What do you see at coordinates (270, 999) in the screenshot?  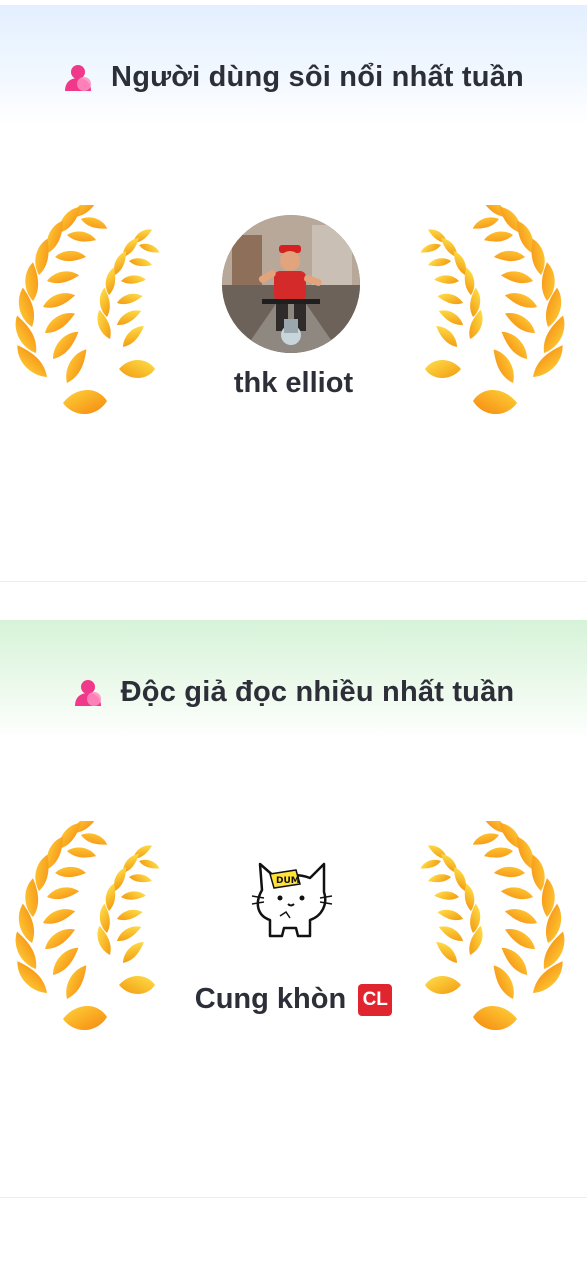 I see `winner-username: Cung khòn` at bounding box center [270, 999].